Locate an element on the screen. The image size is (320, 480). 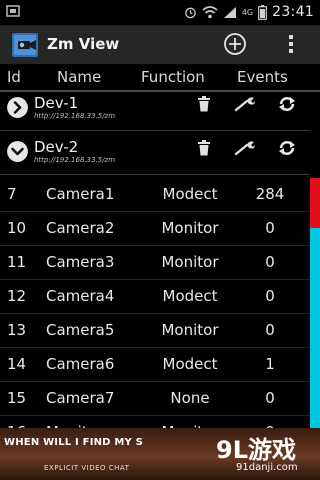
device-row-dev-1: Dev-1 http://192.168.33.5/zm is located at coordinates (155, 111).